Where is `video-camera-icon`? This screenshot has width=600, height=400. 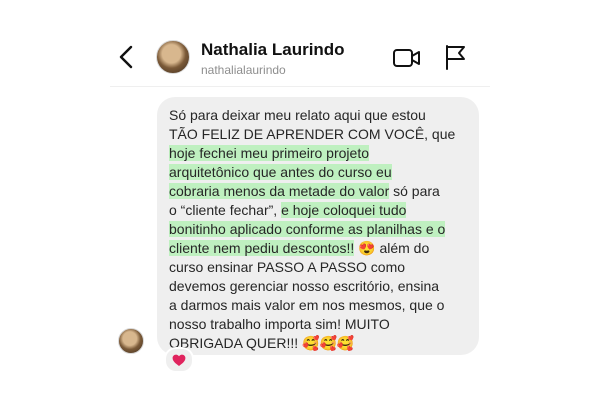
video-camera-icon is located at coordinates (407, 58).